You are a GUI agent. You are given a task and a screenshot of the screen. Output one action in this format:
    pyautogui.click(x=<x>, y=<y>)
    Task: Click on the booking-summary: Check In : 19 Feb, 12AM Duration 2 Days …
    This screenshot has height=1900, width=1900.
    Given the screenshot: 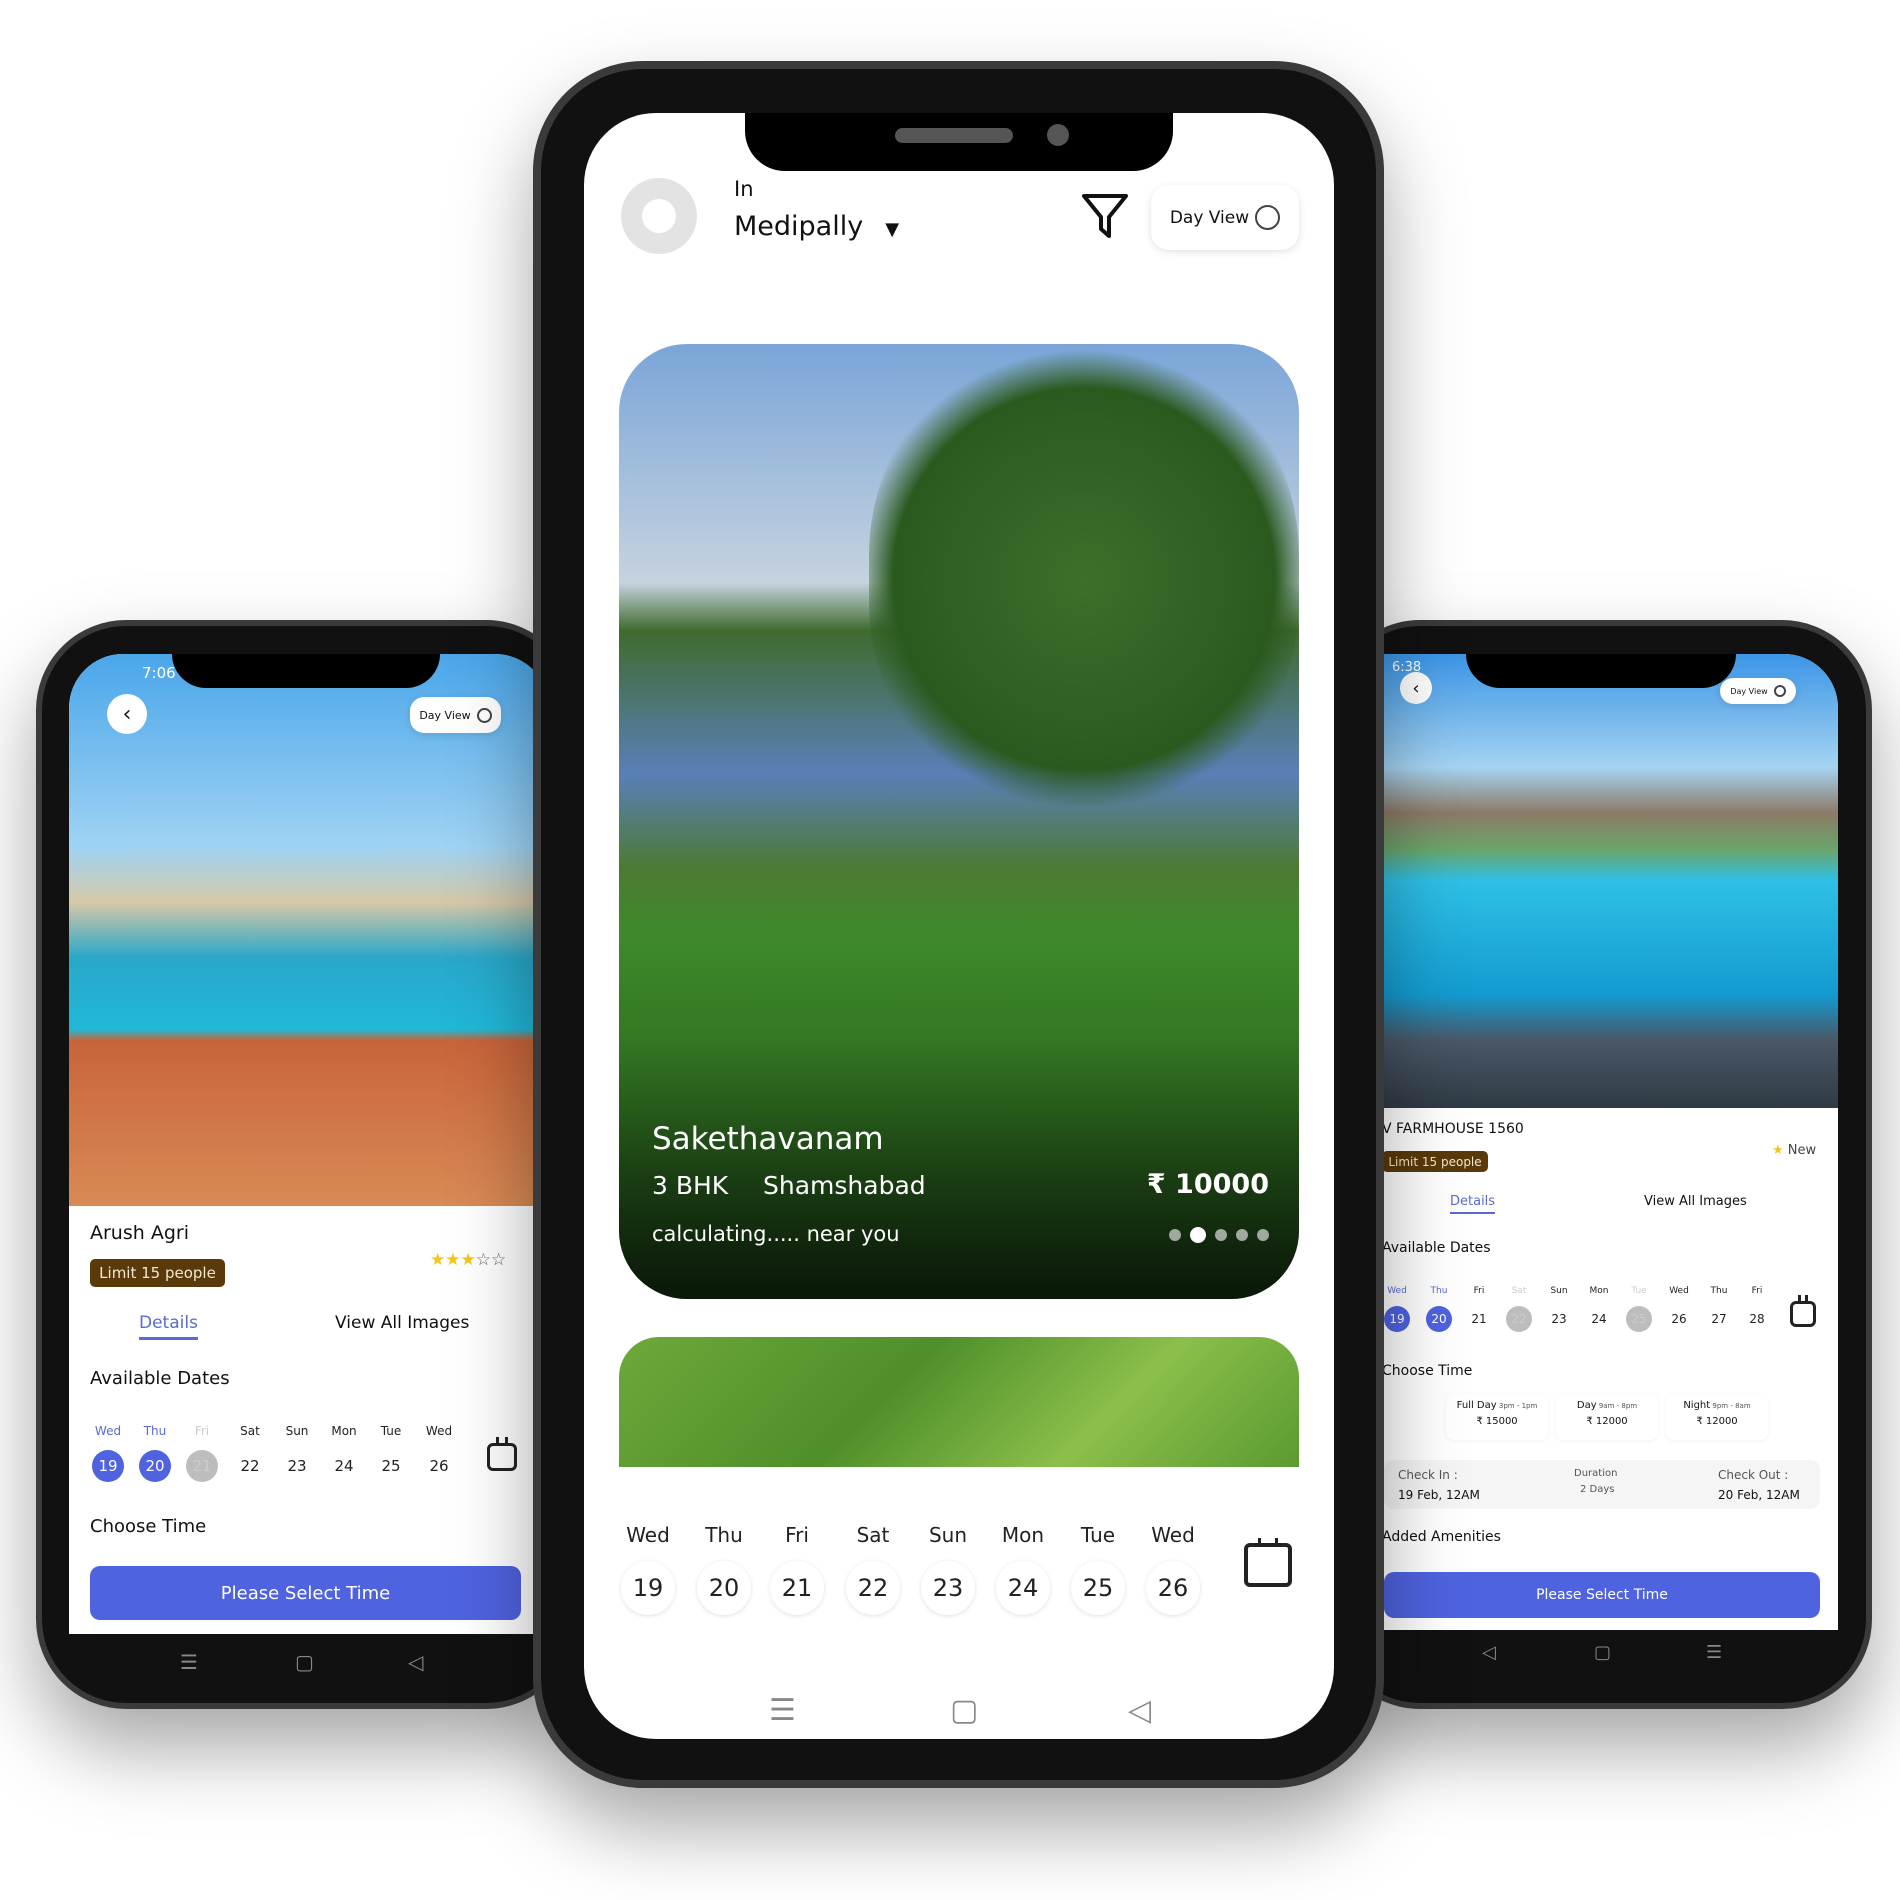 What is the action you would take?
    pyautogui.click(x=1602, y=1484)
    